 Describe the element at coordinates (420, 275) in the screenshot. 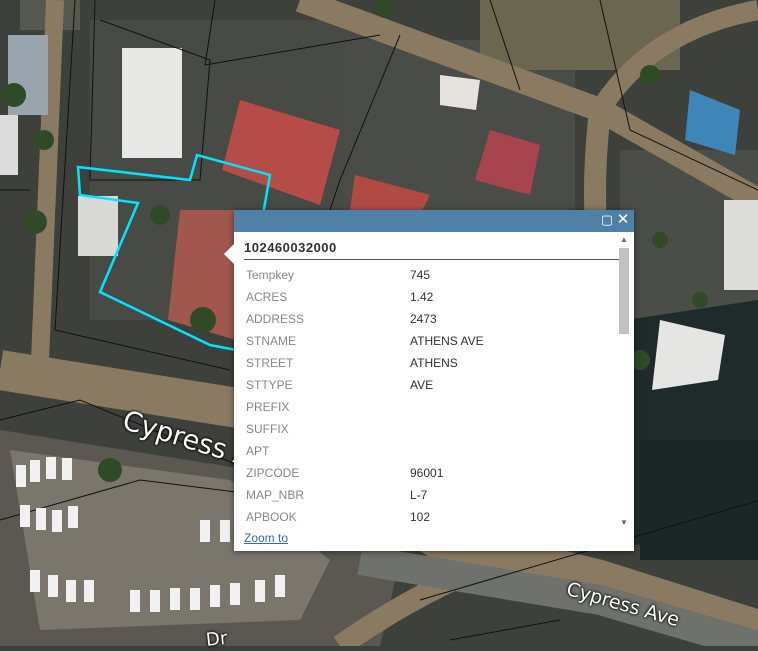

I see `attribute-value: 745` at that location.